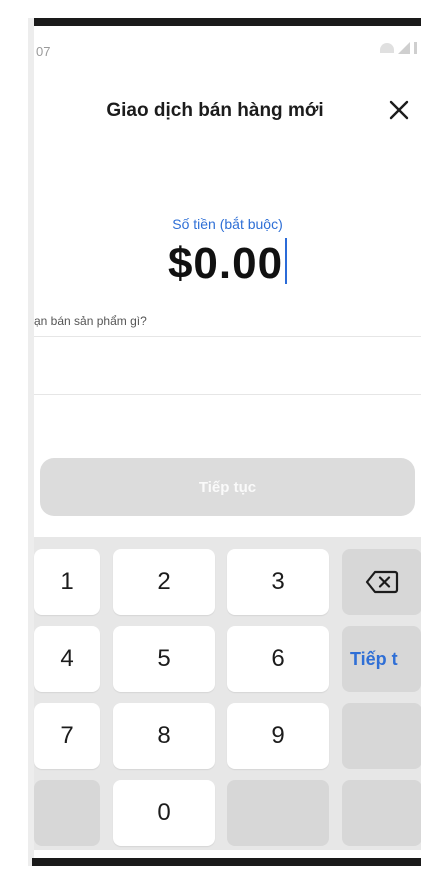 The width and height of the screenshot is (421, 886). Describe the element at coordinates (404, 48) in the screenshot. I see `signal-icon` at that location.